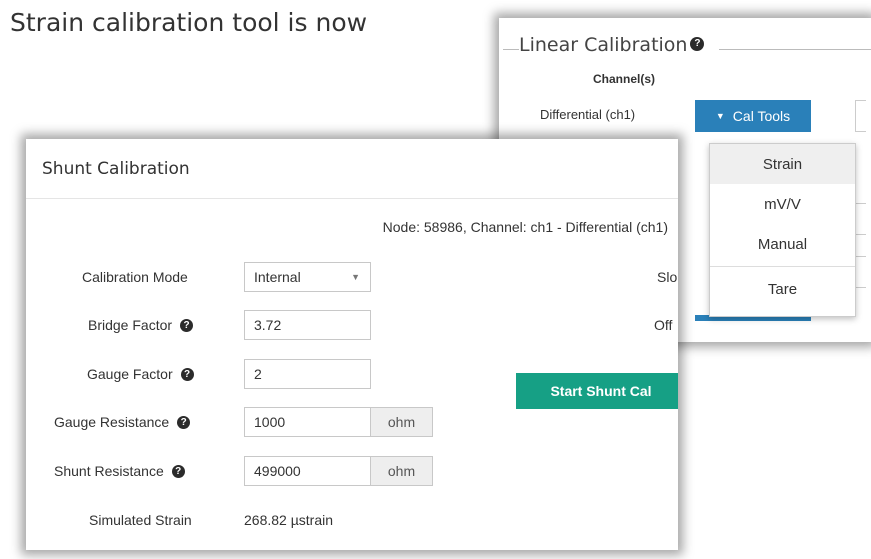 The width and height of the screenshot is (871, 559). I want to click on gauge-resistance-label-text: Gauge Resistance, so click(112, 422).